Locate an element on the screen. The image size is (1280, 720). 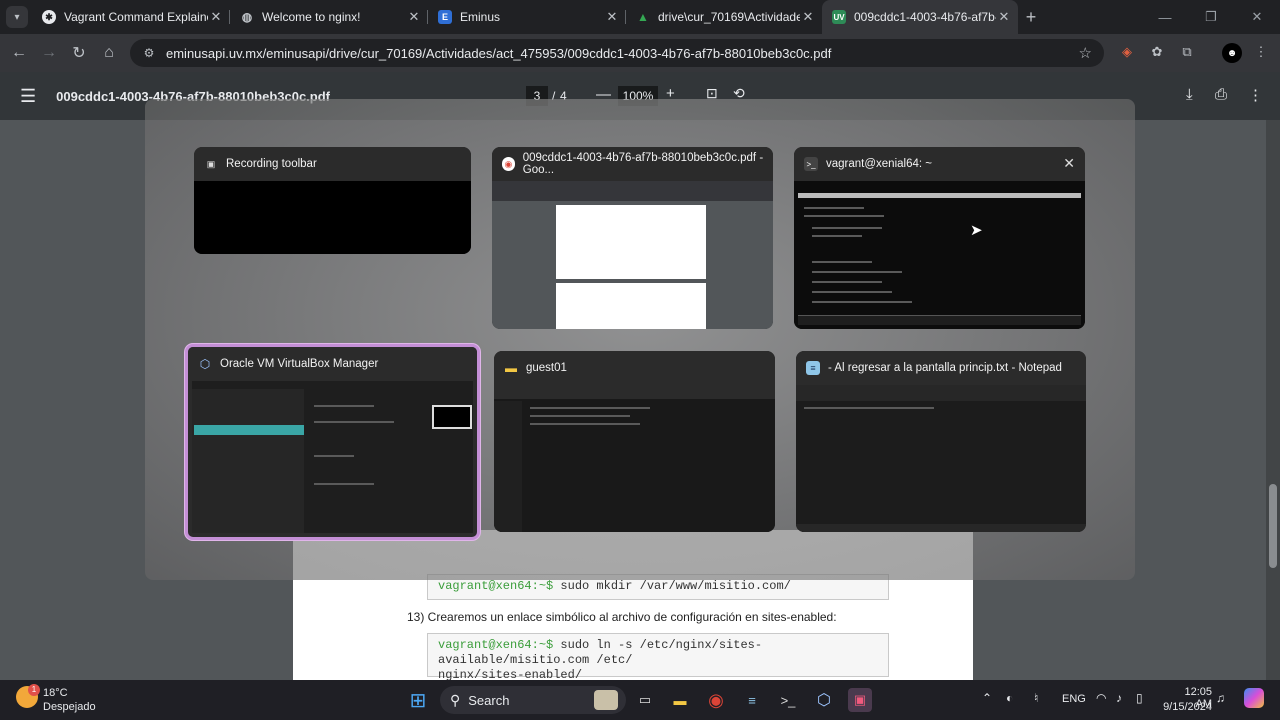
close-window-icon: ✕ is located at coordinates (1069, 163).